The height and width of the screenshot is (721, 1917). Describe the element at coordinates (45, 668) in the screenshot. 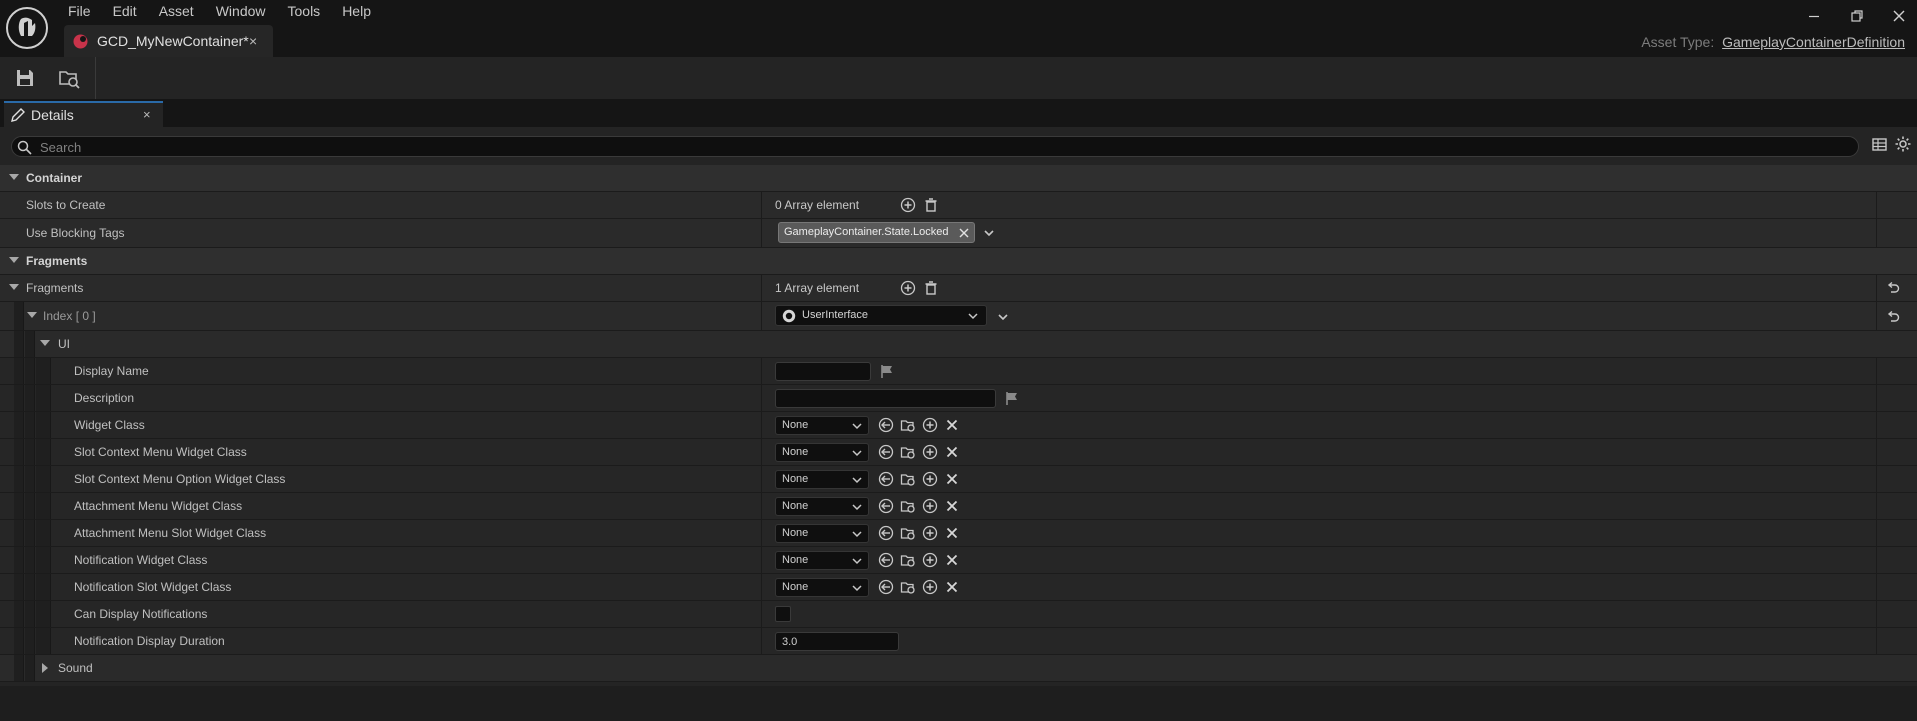

I see `collapsed-arrow-icon` at that location.